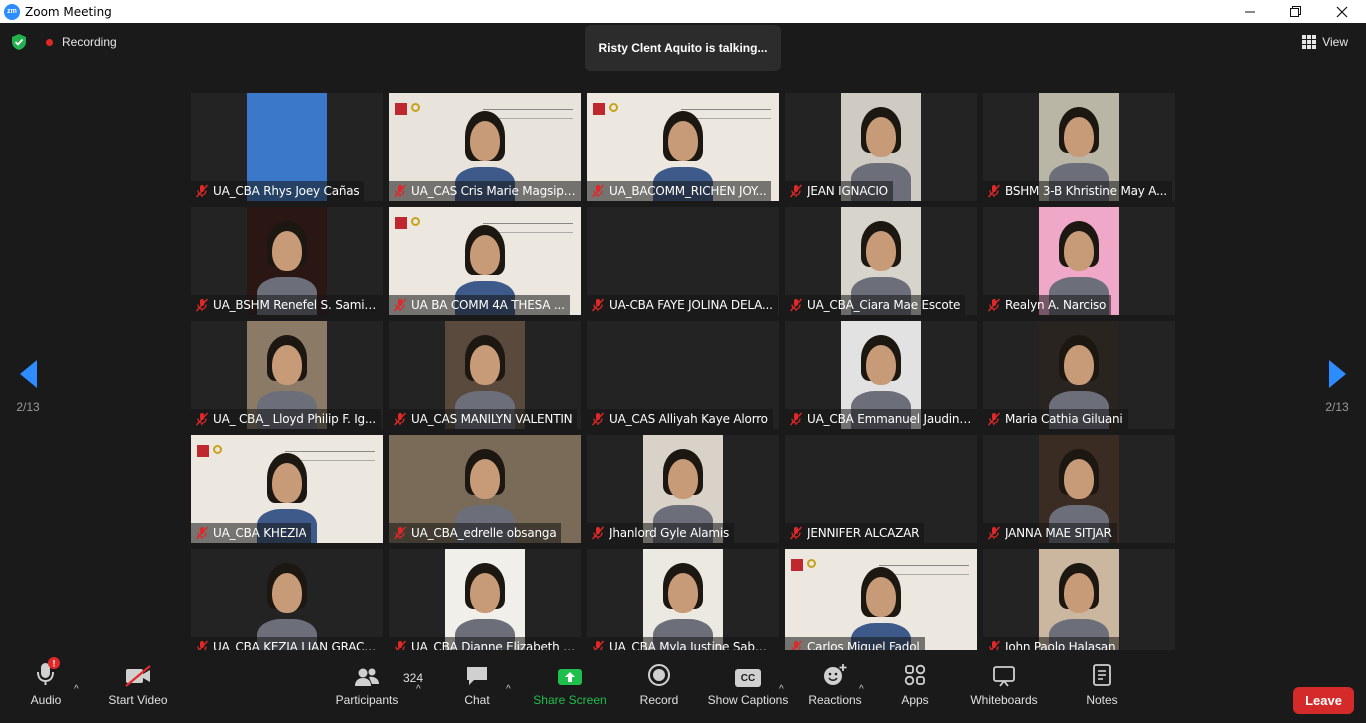 The image size is (1366, 723). What do you see at coordinates (54, 664) in the screenshot?
I see `audio-warning-badge: !` at bounding box center [54, 664].